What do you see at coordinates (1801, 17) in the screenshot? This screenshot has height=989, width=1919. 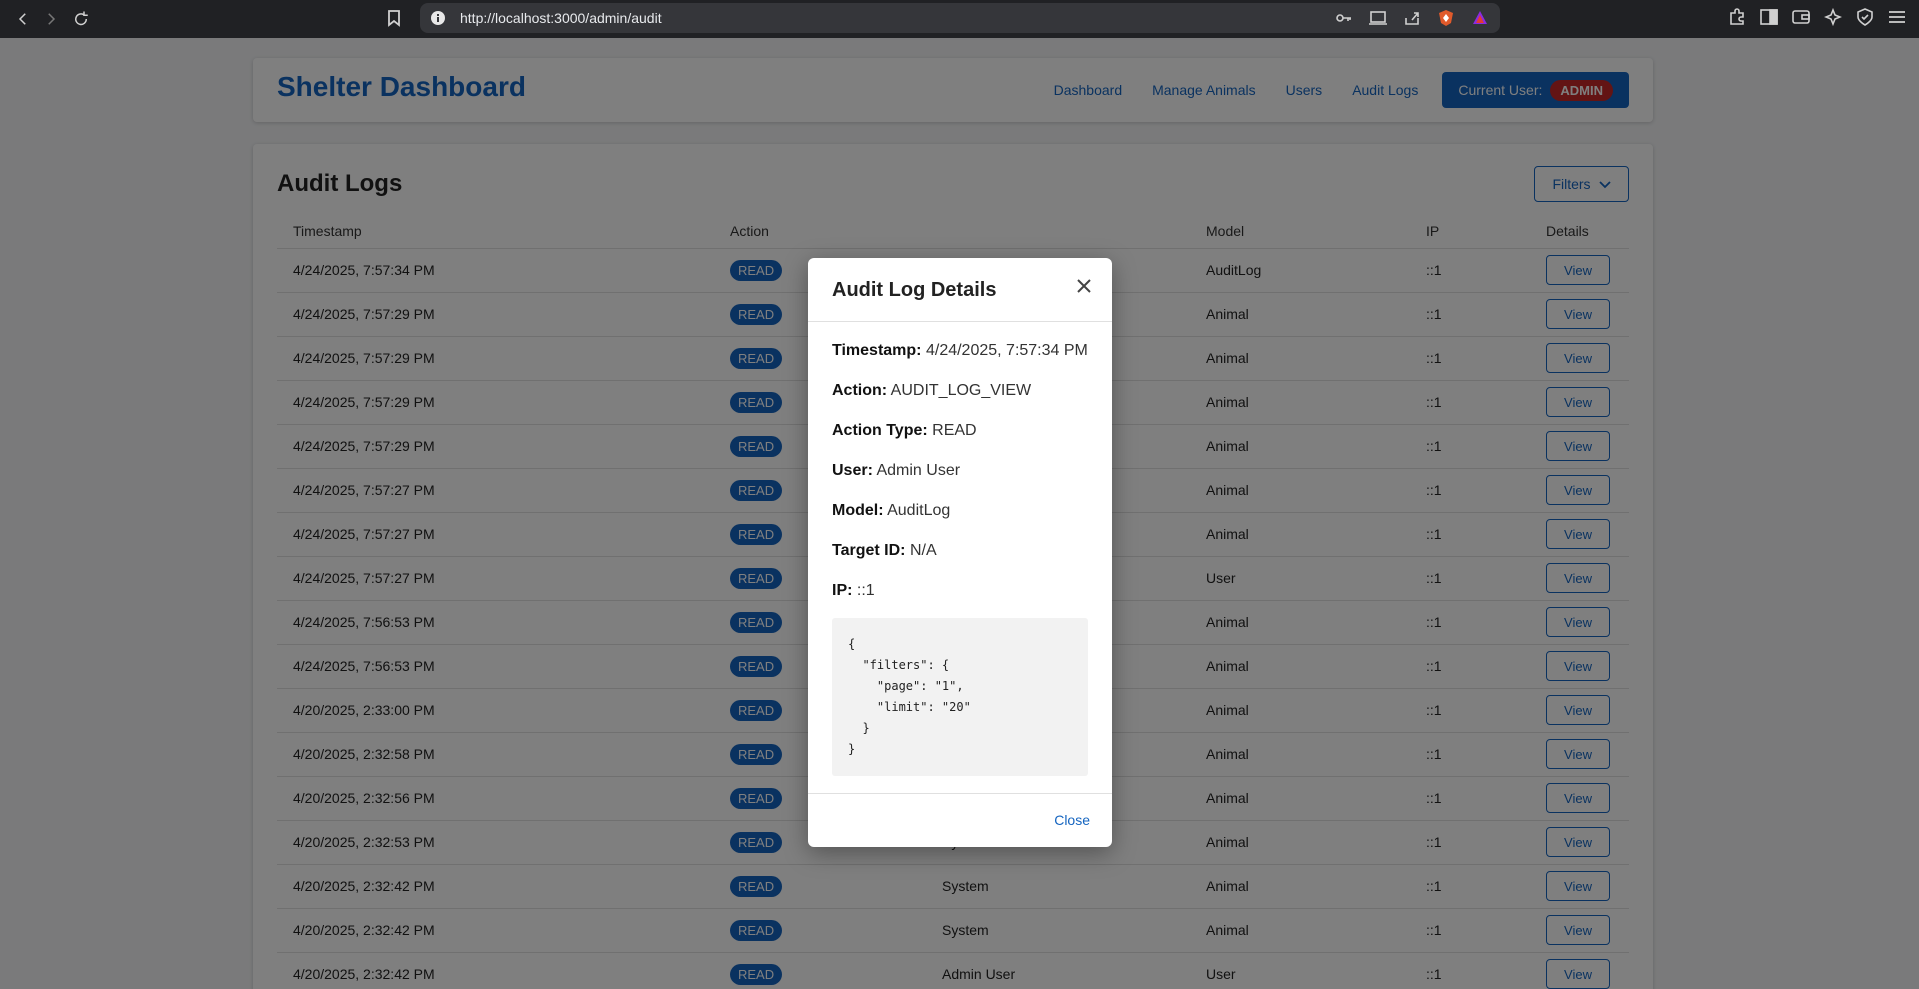 I see `wallet-icon` at bounding box center [1801, 17].